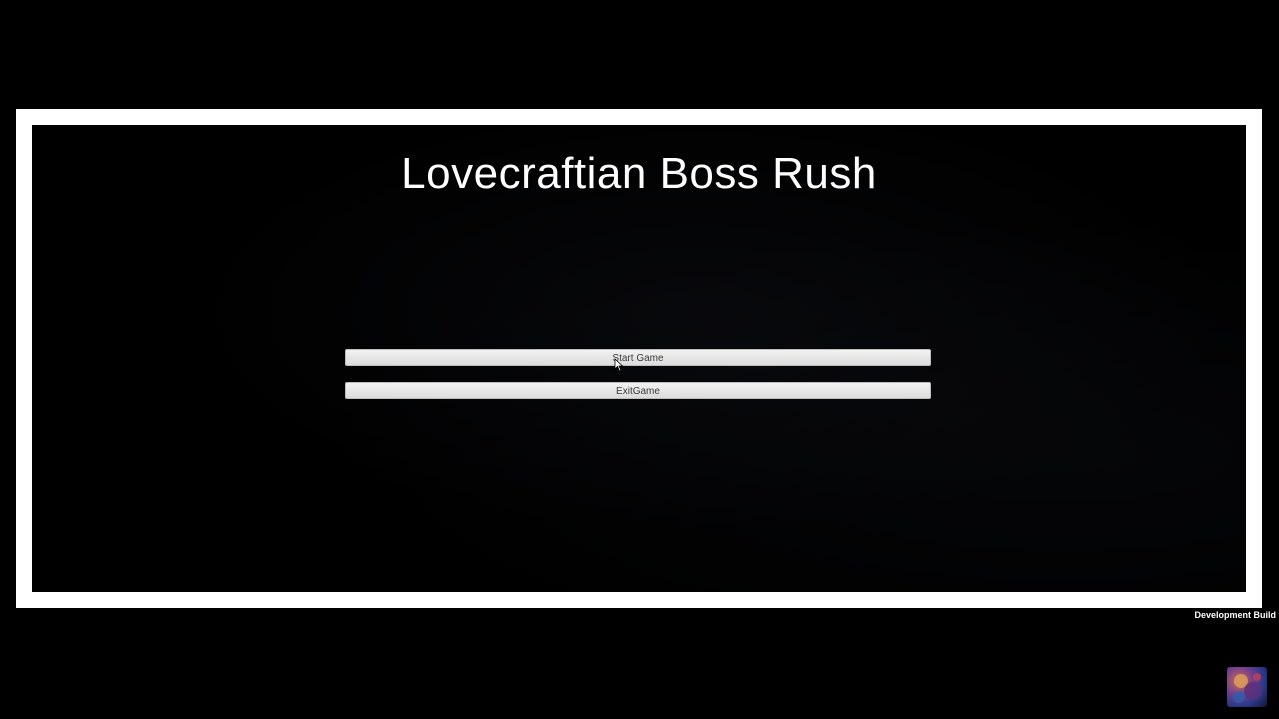 The width and height of the screenshot is (1279, 719). I want to click on game-title: Lovecraftian Boss Rush, so click(639, 173).